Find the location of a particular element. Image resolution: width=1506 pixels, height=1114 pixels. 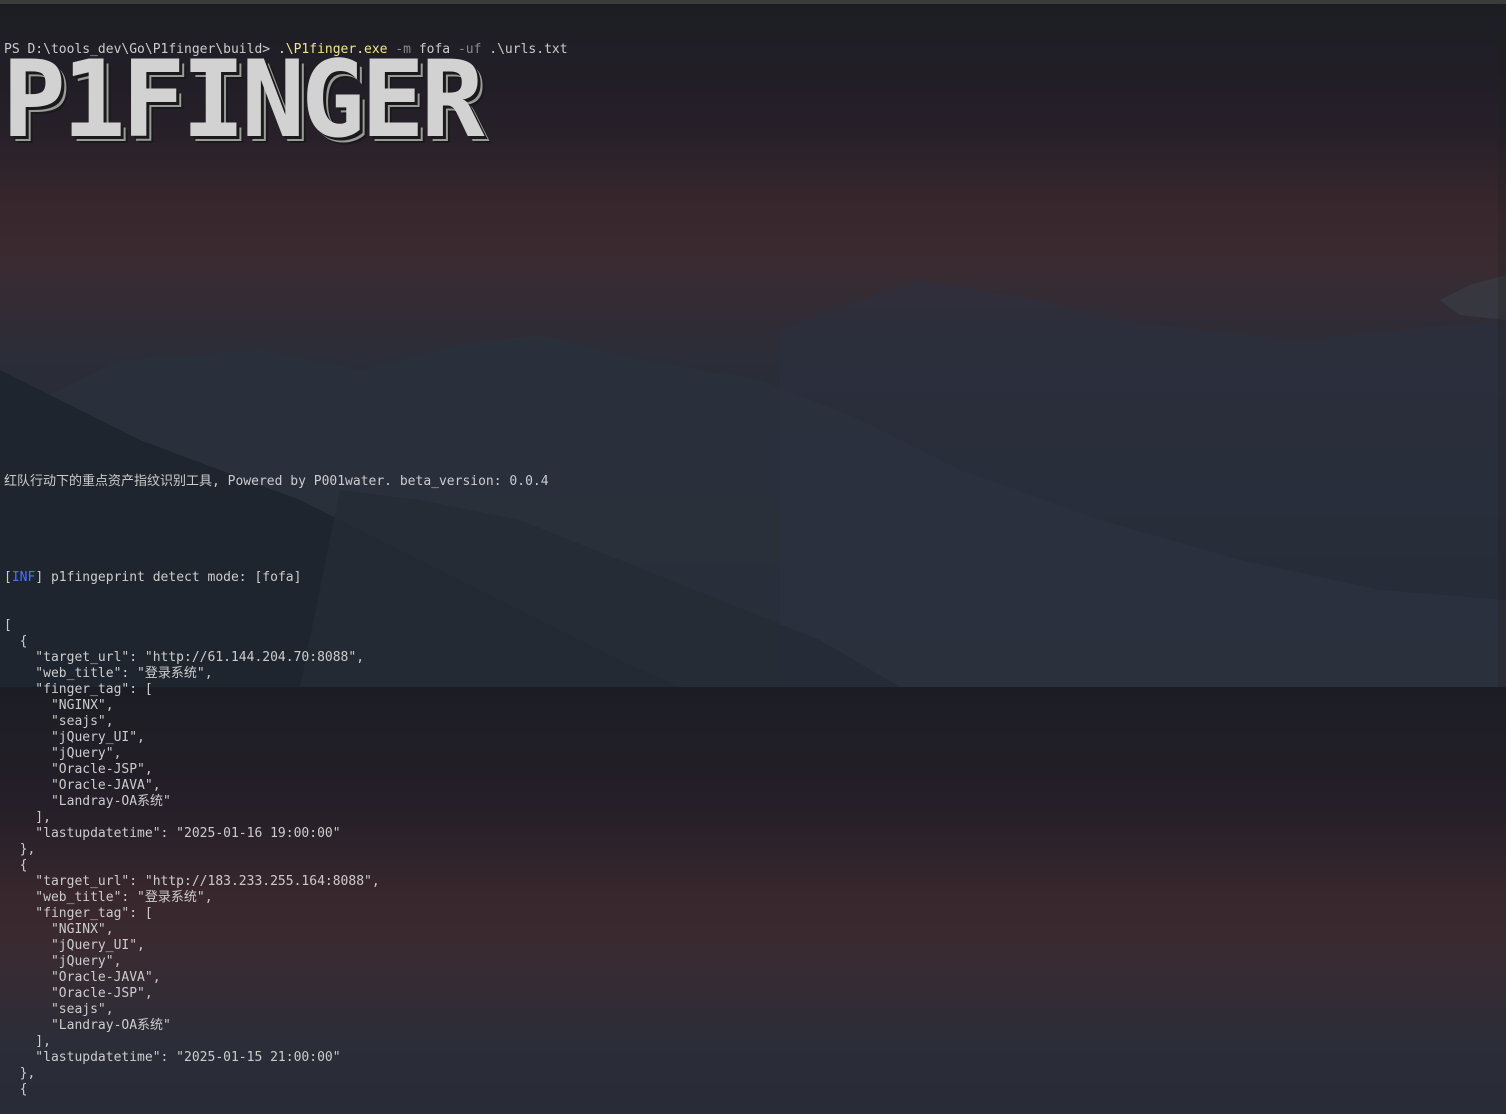

info-bracket-open: [ is located at coordinates (8, 577).